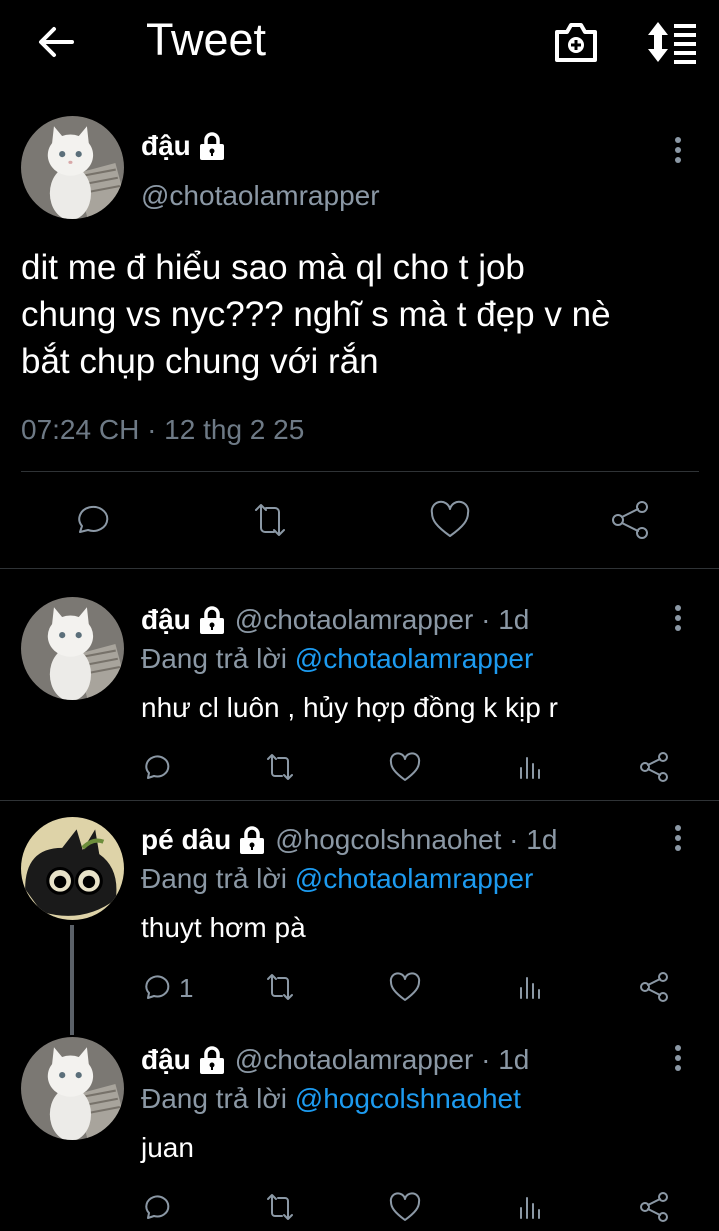 This screenshot has height=1231, width=719. I want to click on replying-to-link: @hogcolshnaohet, so click(408, 1098).